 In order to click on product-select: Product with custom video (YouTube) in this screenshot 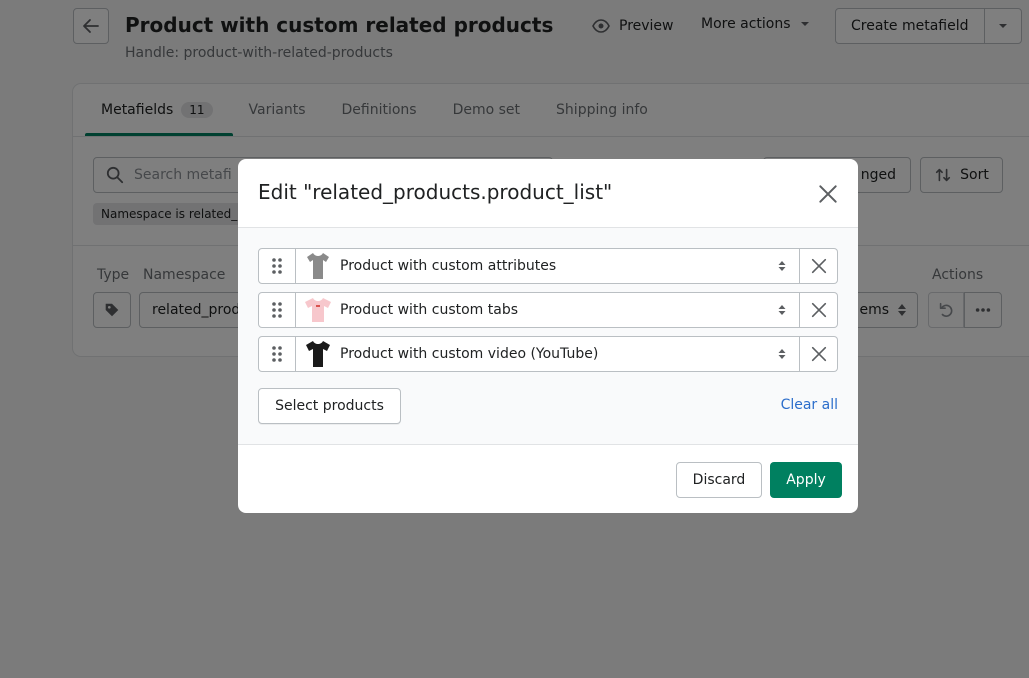, I will do `click(548, 354)`.